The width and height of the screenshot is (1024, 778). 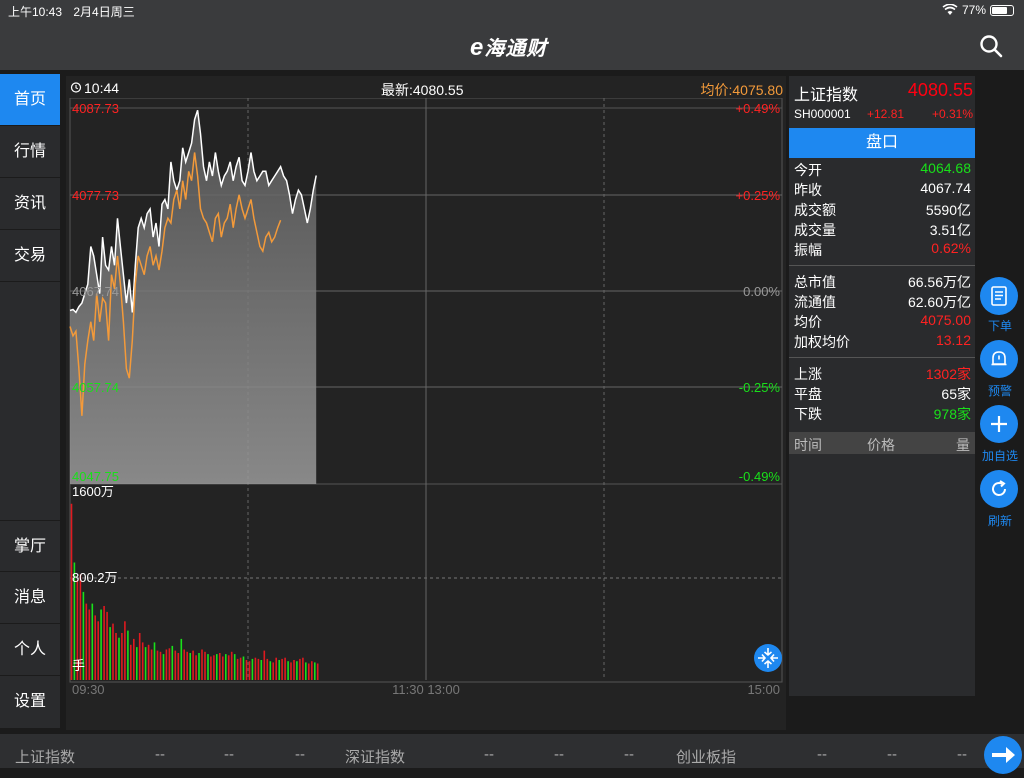 I want to click on sidebar-item-hall: 掌厅, so click(x=30, y=546).